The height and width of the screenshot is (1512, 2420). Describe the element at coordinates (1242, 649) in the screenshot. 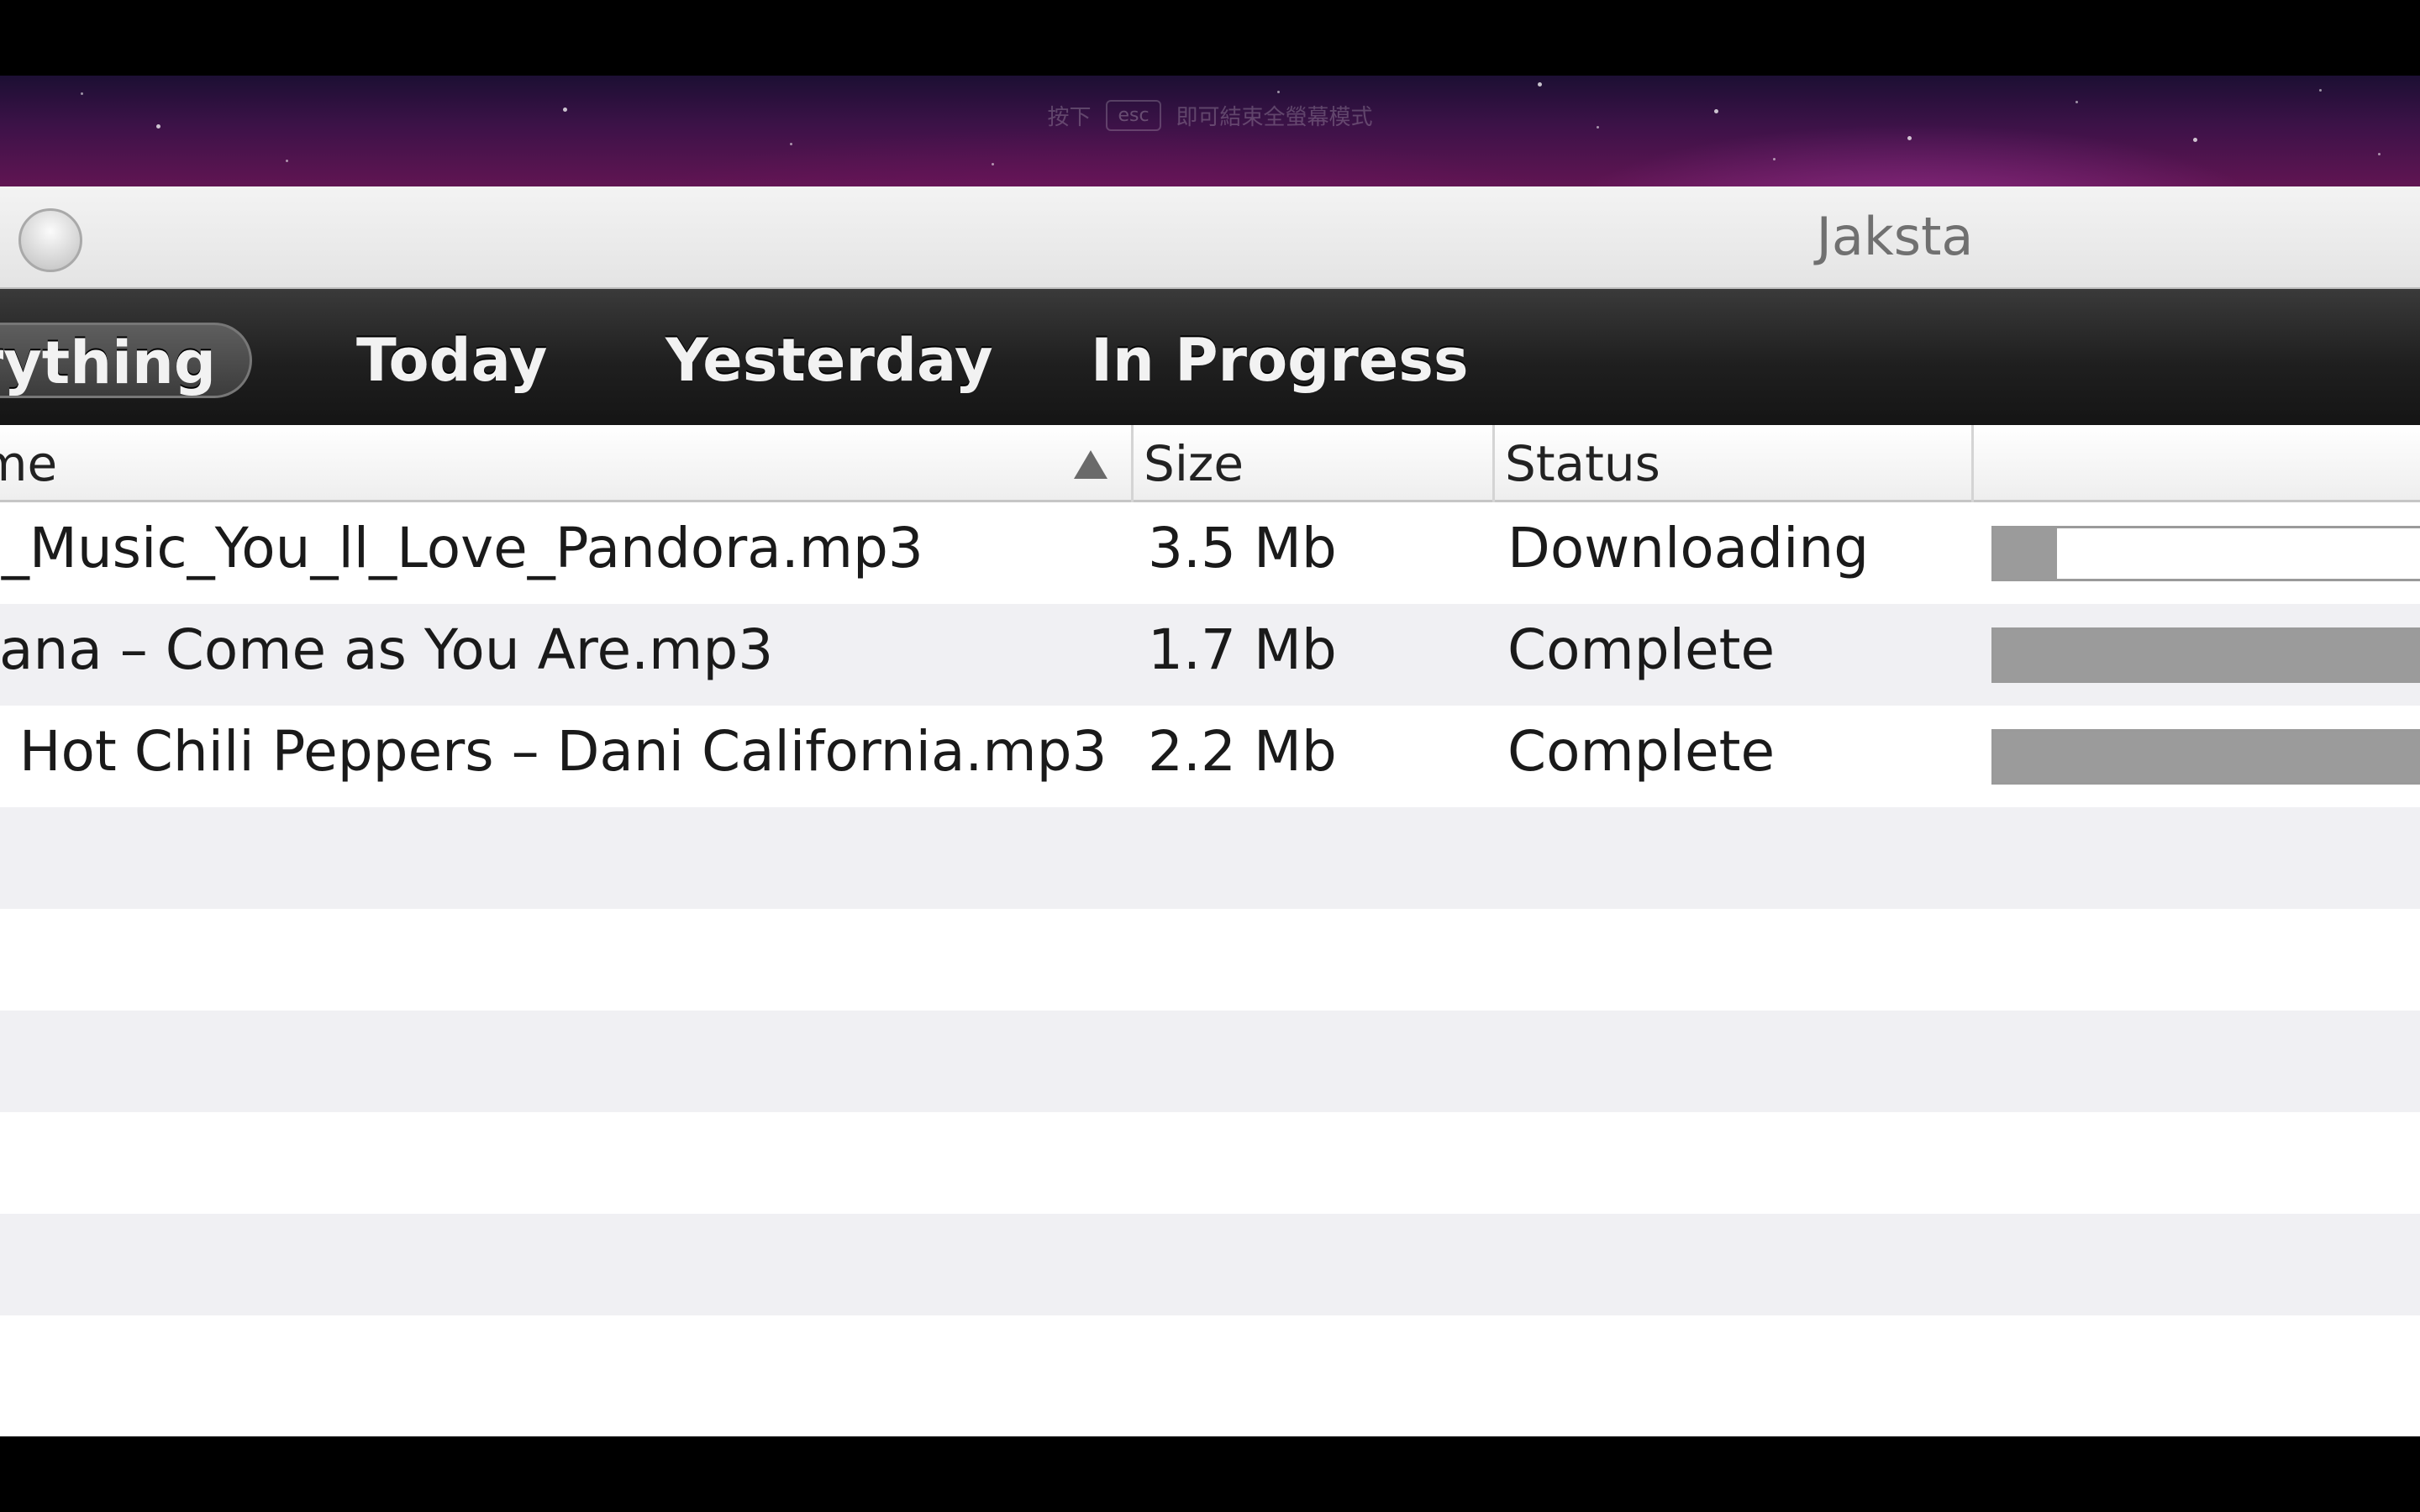

I see `file-size-cell: 1.7 Mb` at that location.